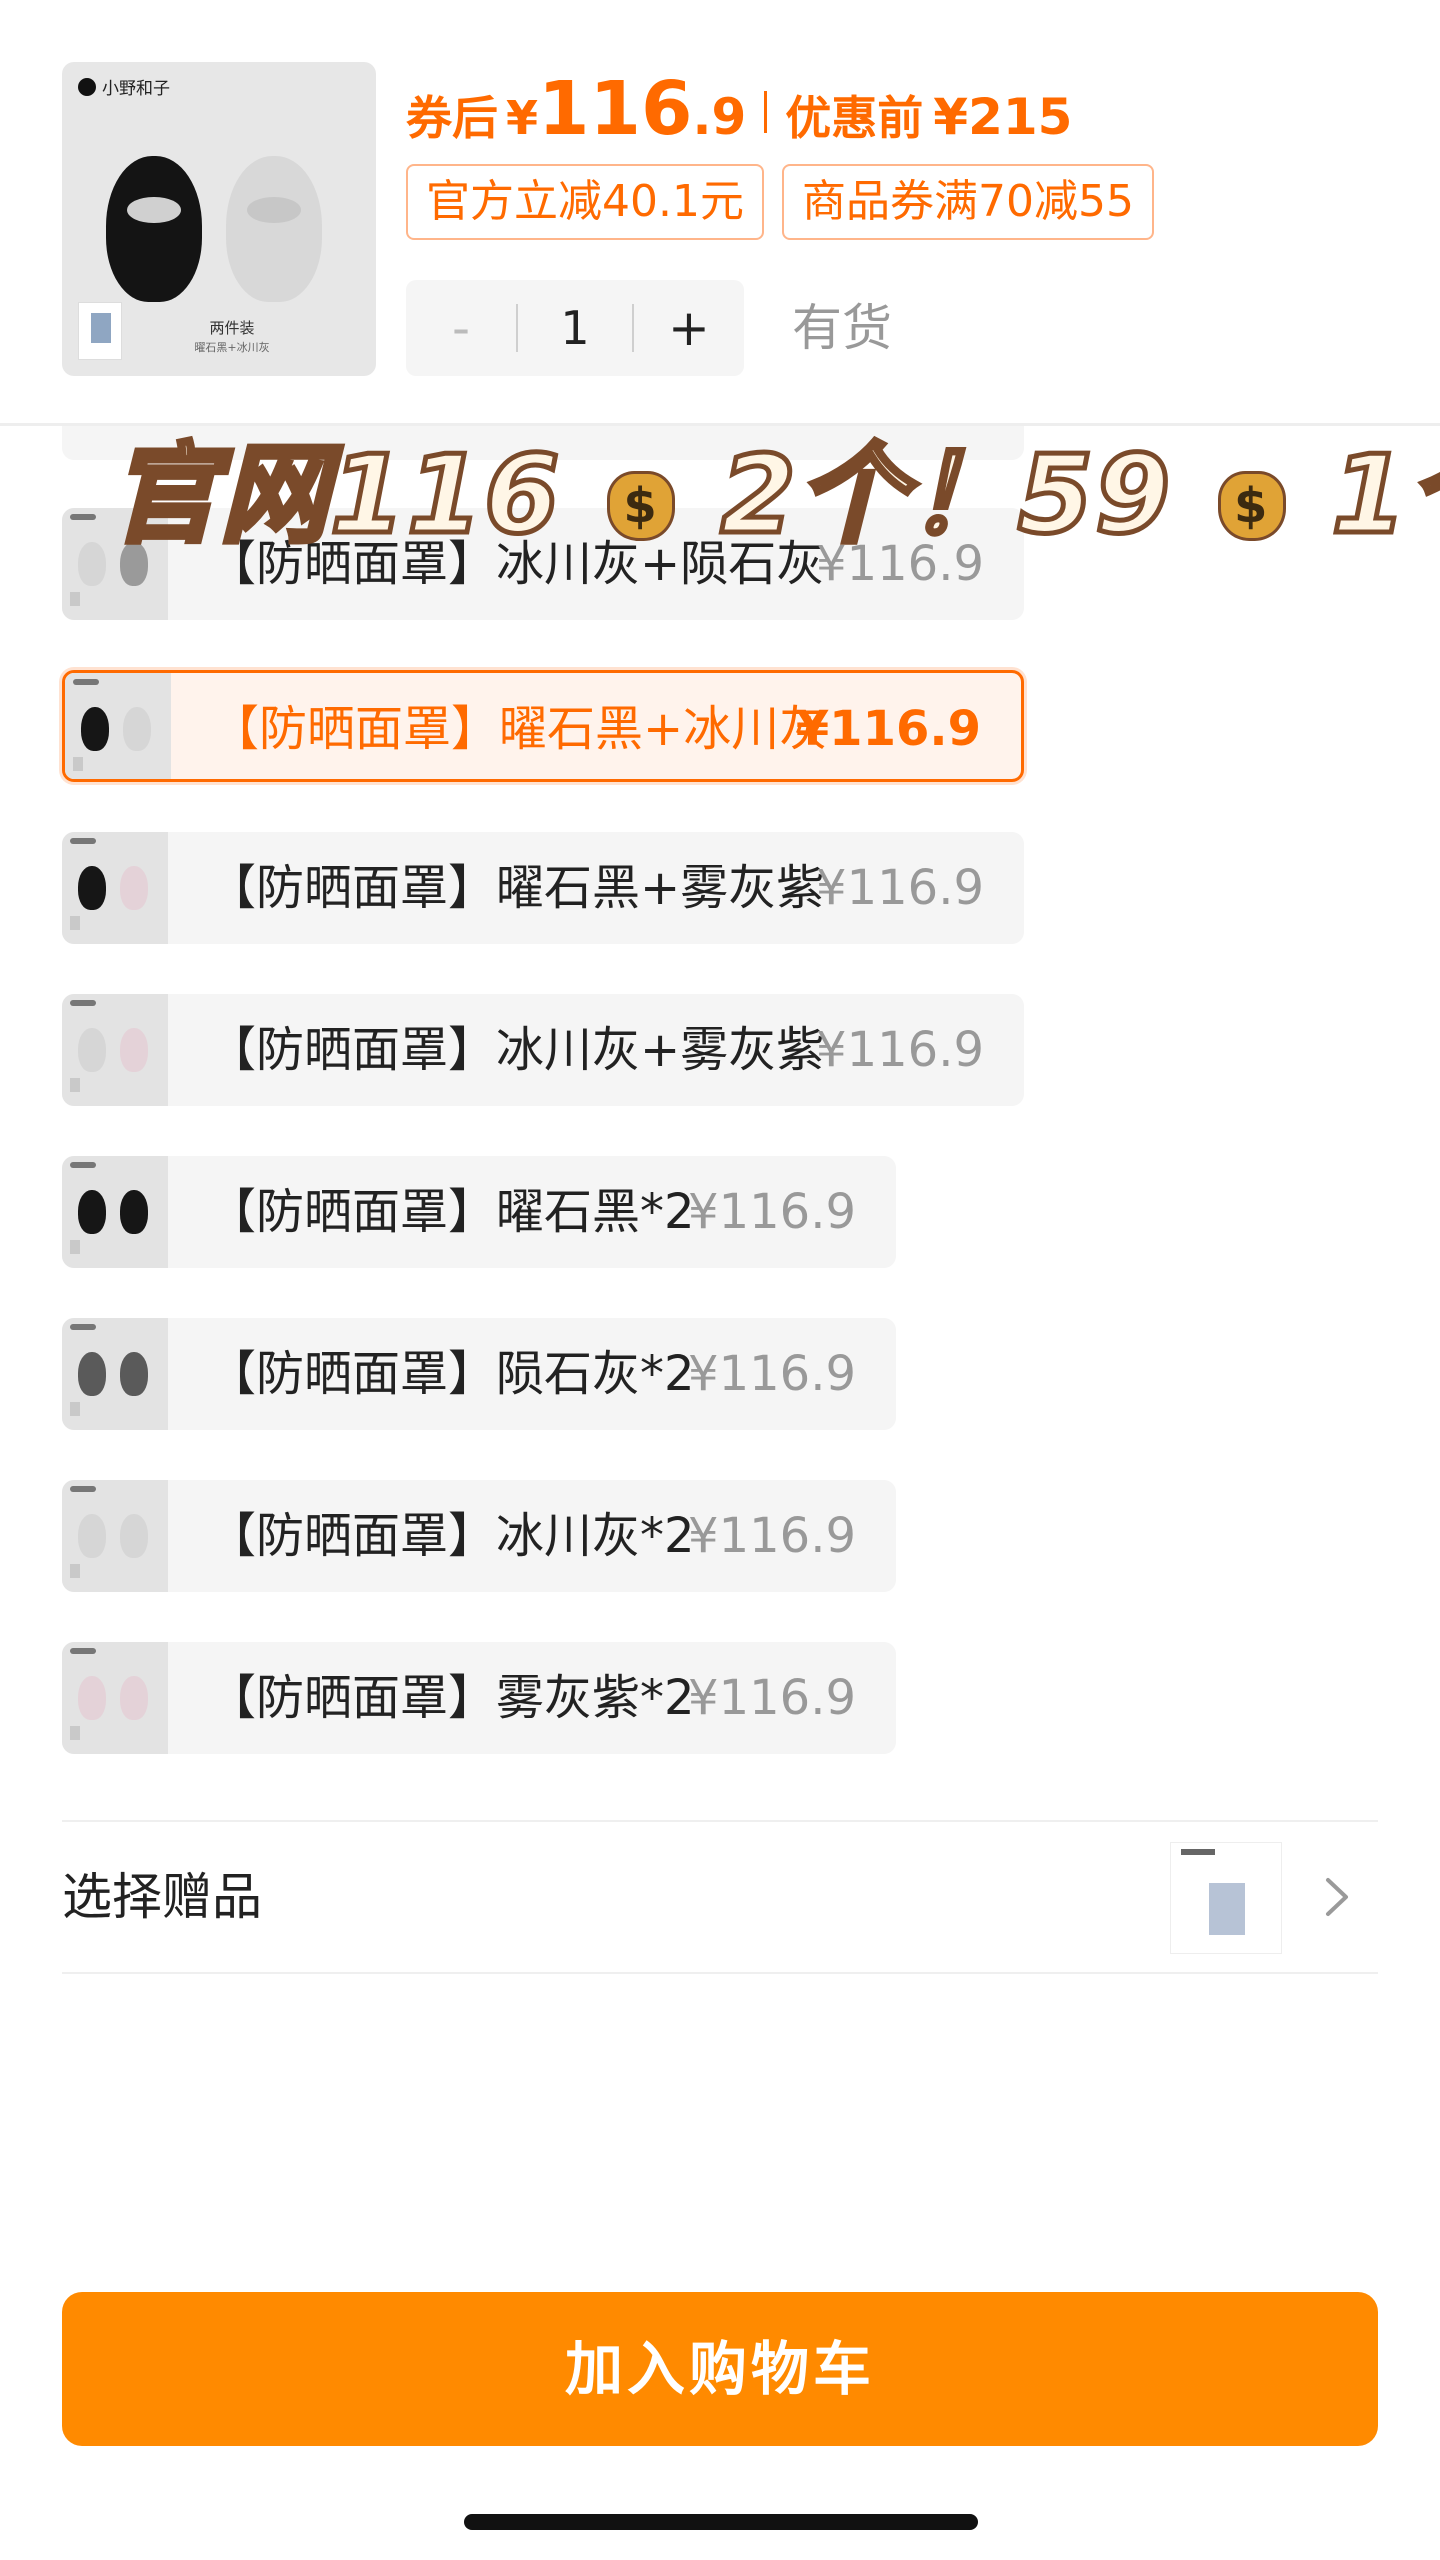  I want to click on add-to-cart-button: 加入购物车, so click(720, 2369).